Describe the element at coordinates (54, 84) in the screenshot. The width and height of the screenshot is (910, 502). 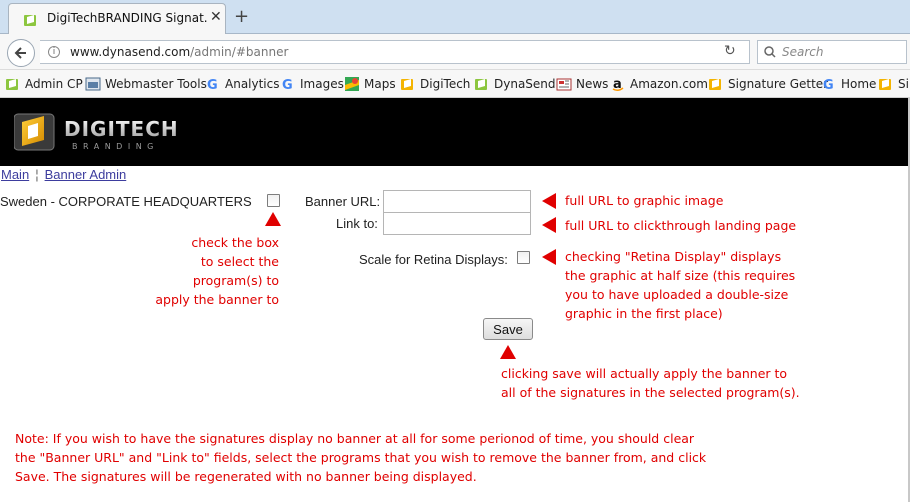
I see `bookmark-label: Admin CP` at that location.